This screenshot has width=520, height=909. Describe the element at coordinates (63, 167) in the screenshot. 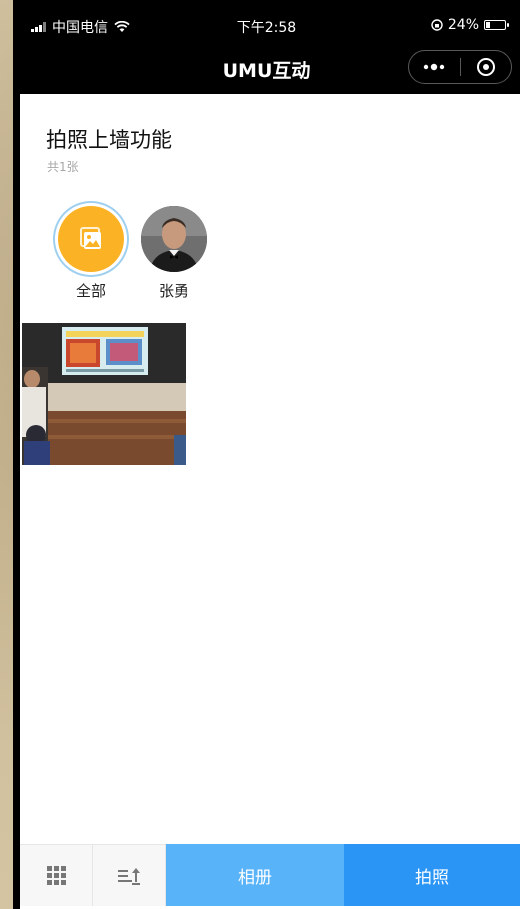

I see `photo-count: 共1张` at that location.